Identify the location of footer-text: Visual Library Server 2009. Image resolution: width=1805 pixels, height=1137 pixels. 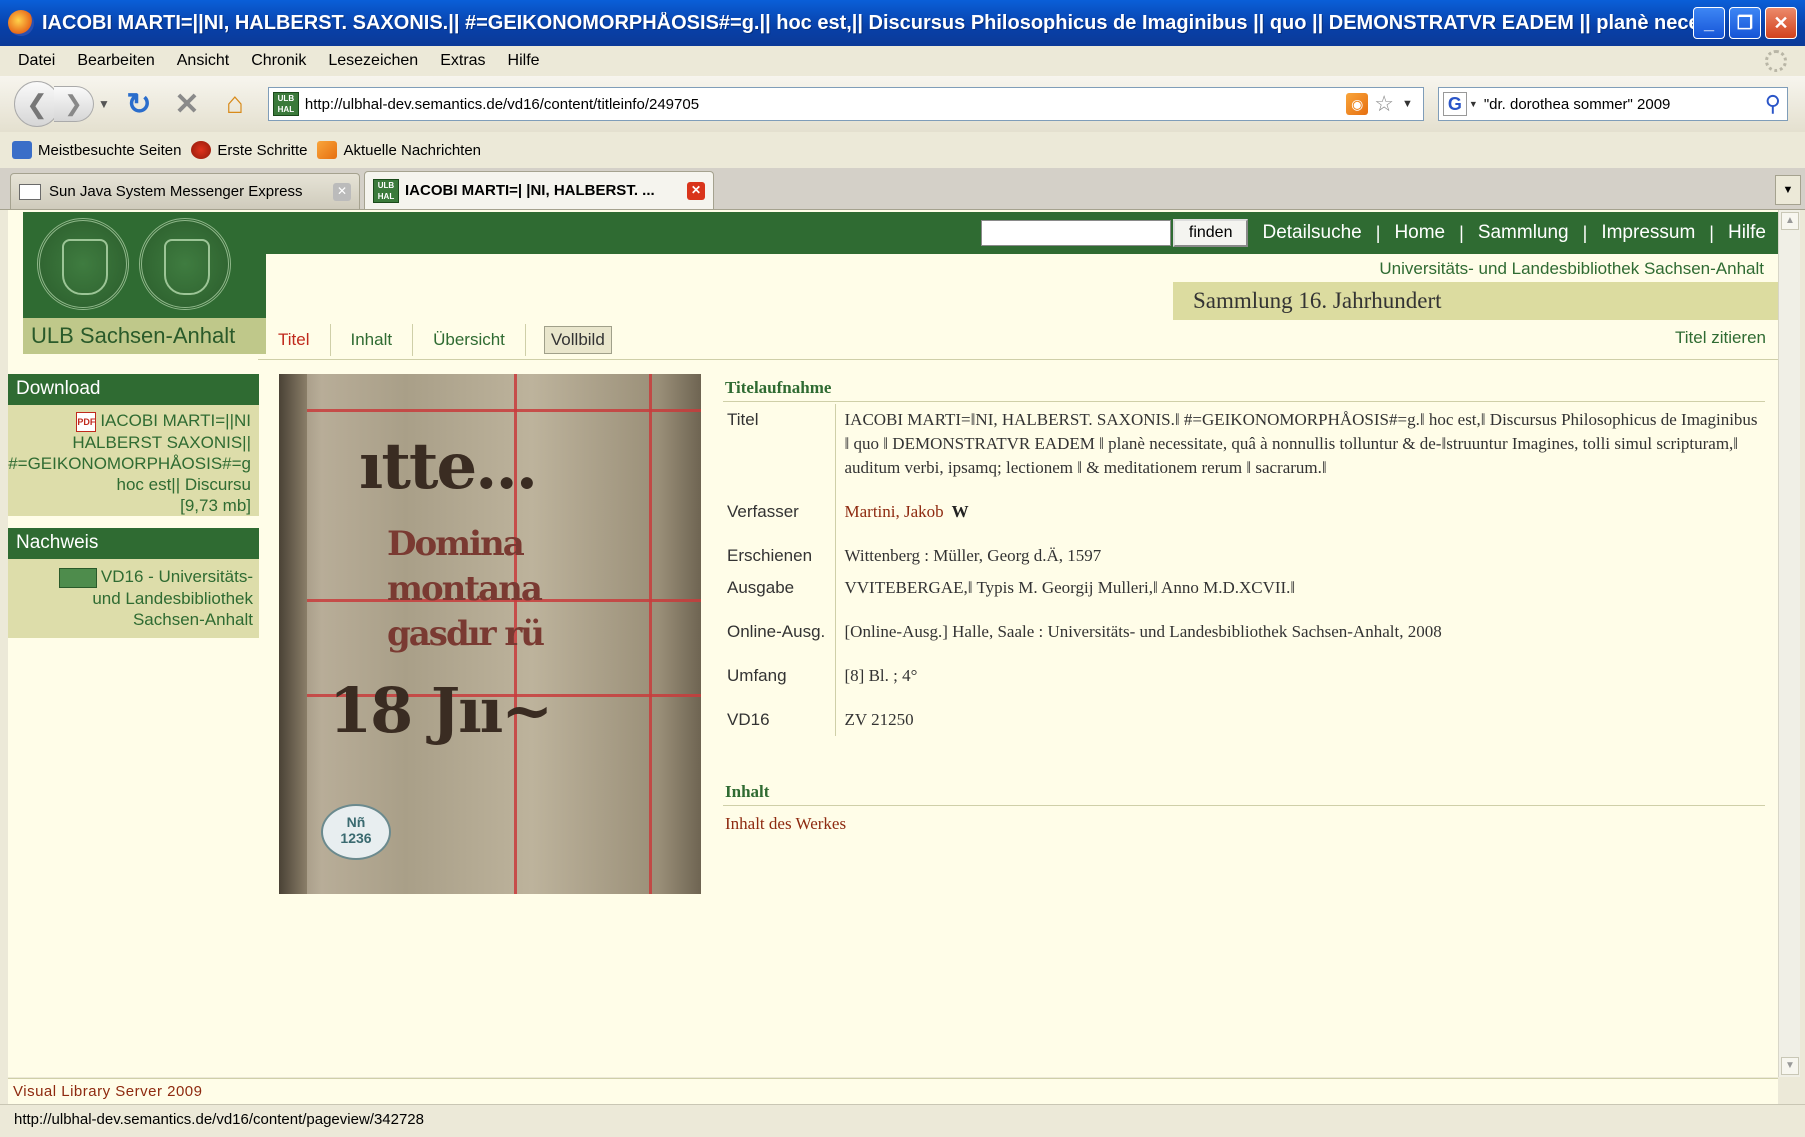
(108, 1091).